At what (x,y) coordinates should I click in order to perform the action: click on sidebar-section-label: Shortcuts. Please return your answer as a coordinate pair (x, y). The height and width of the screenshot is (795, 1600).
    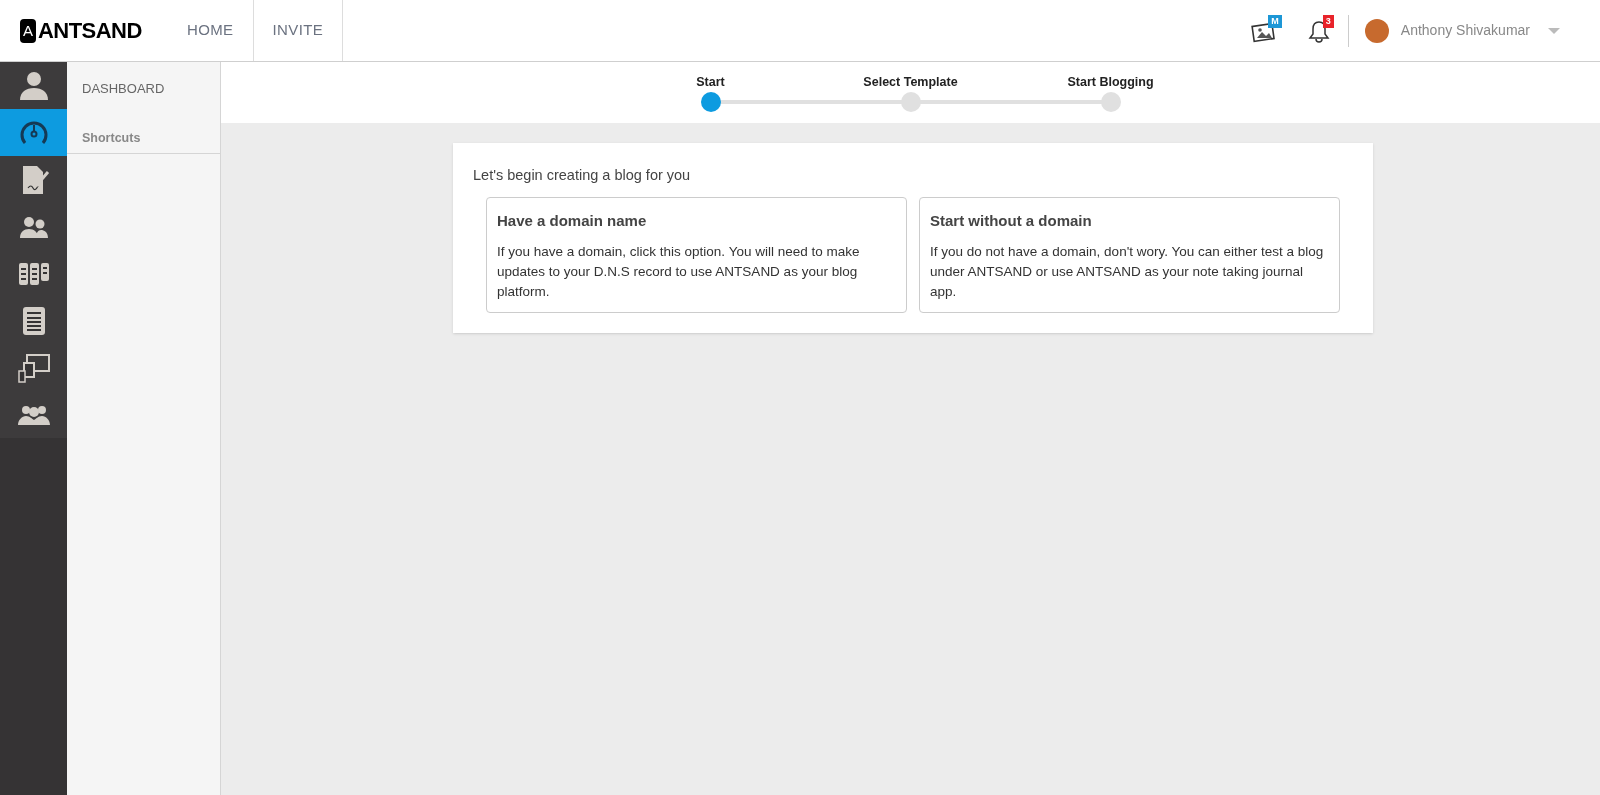
    Looking at the image, I should click on (143, 141).